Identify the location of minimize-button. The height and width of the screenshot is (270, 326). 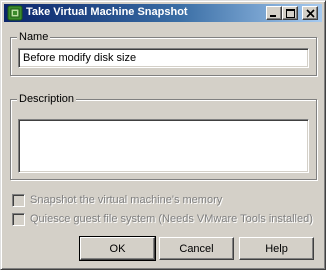
(274, 13).